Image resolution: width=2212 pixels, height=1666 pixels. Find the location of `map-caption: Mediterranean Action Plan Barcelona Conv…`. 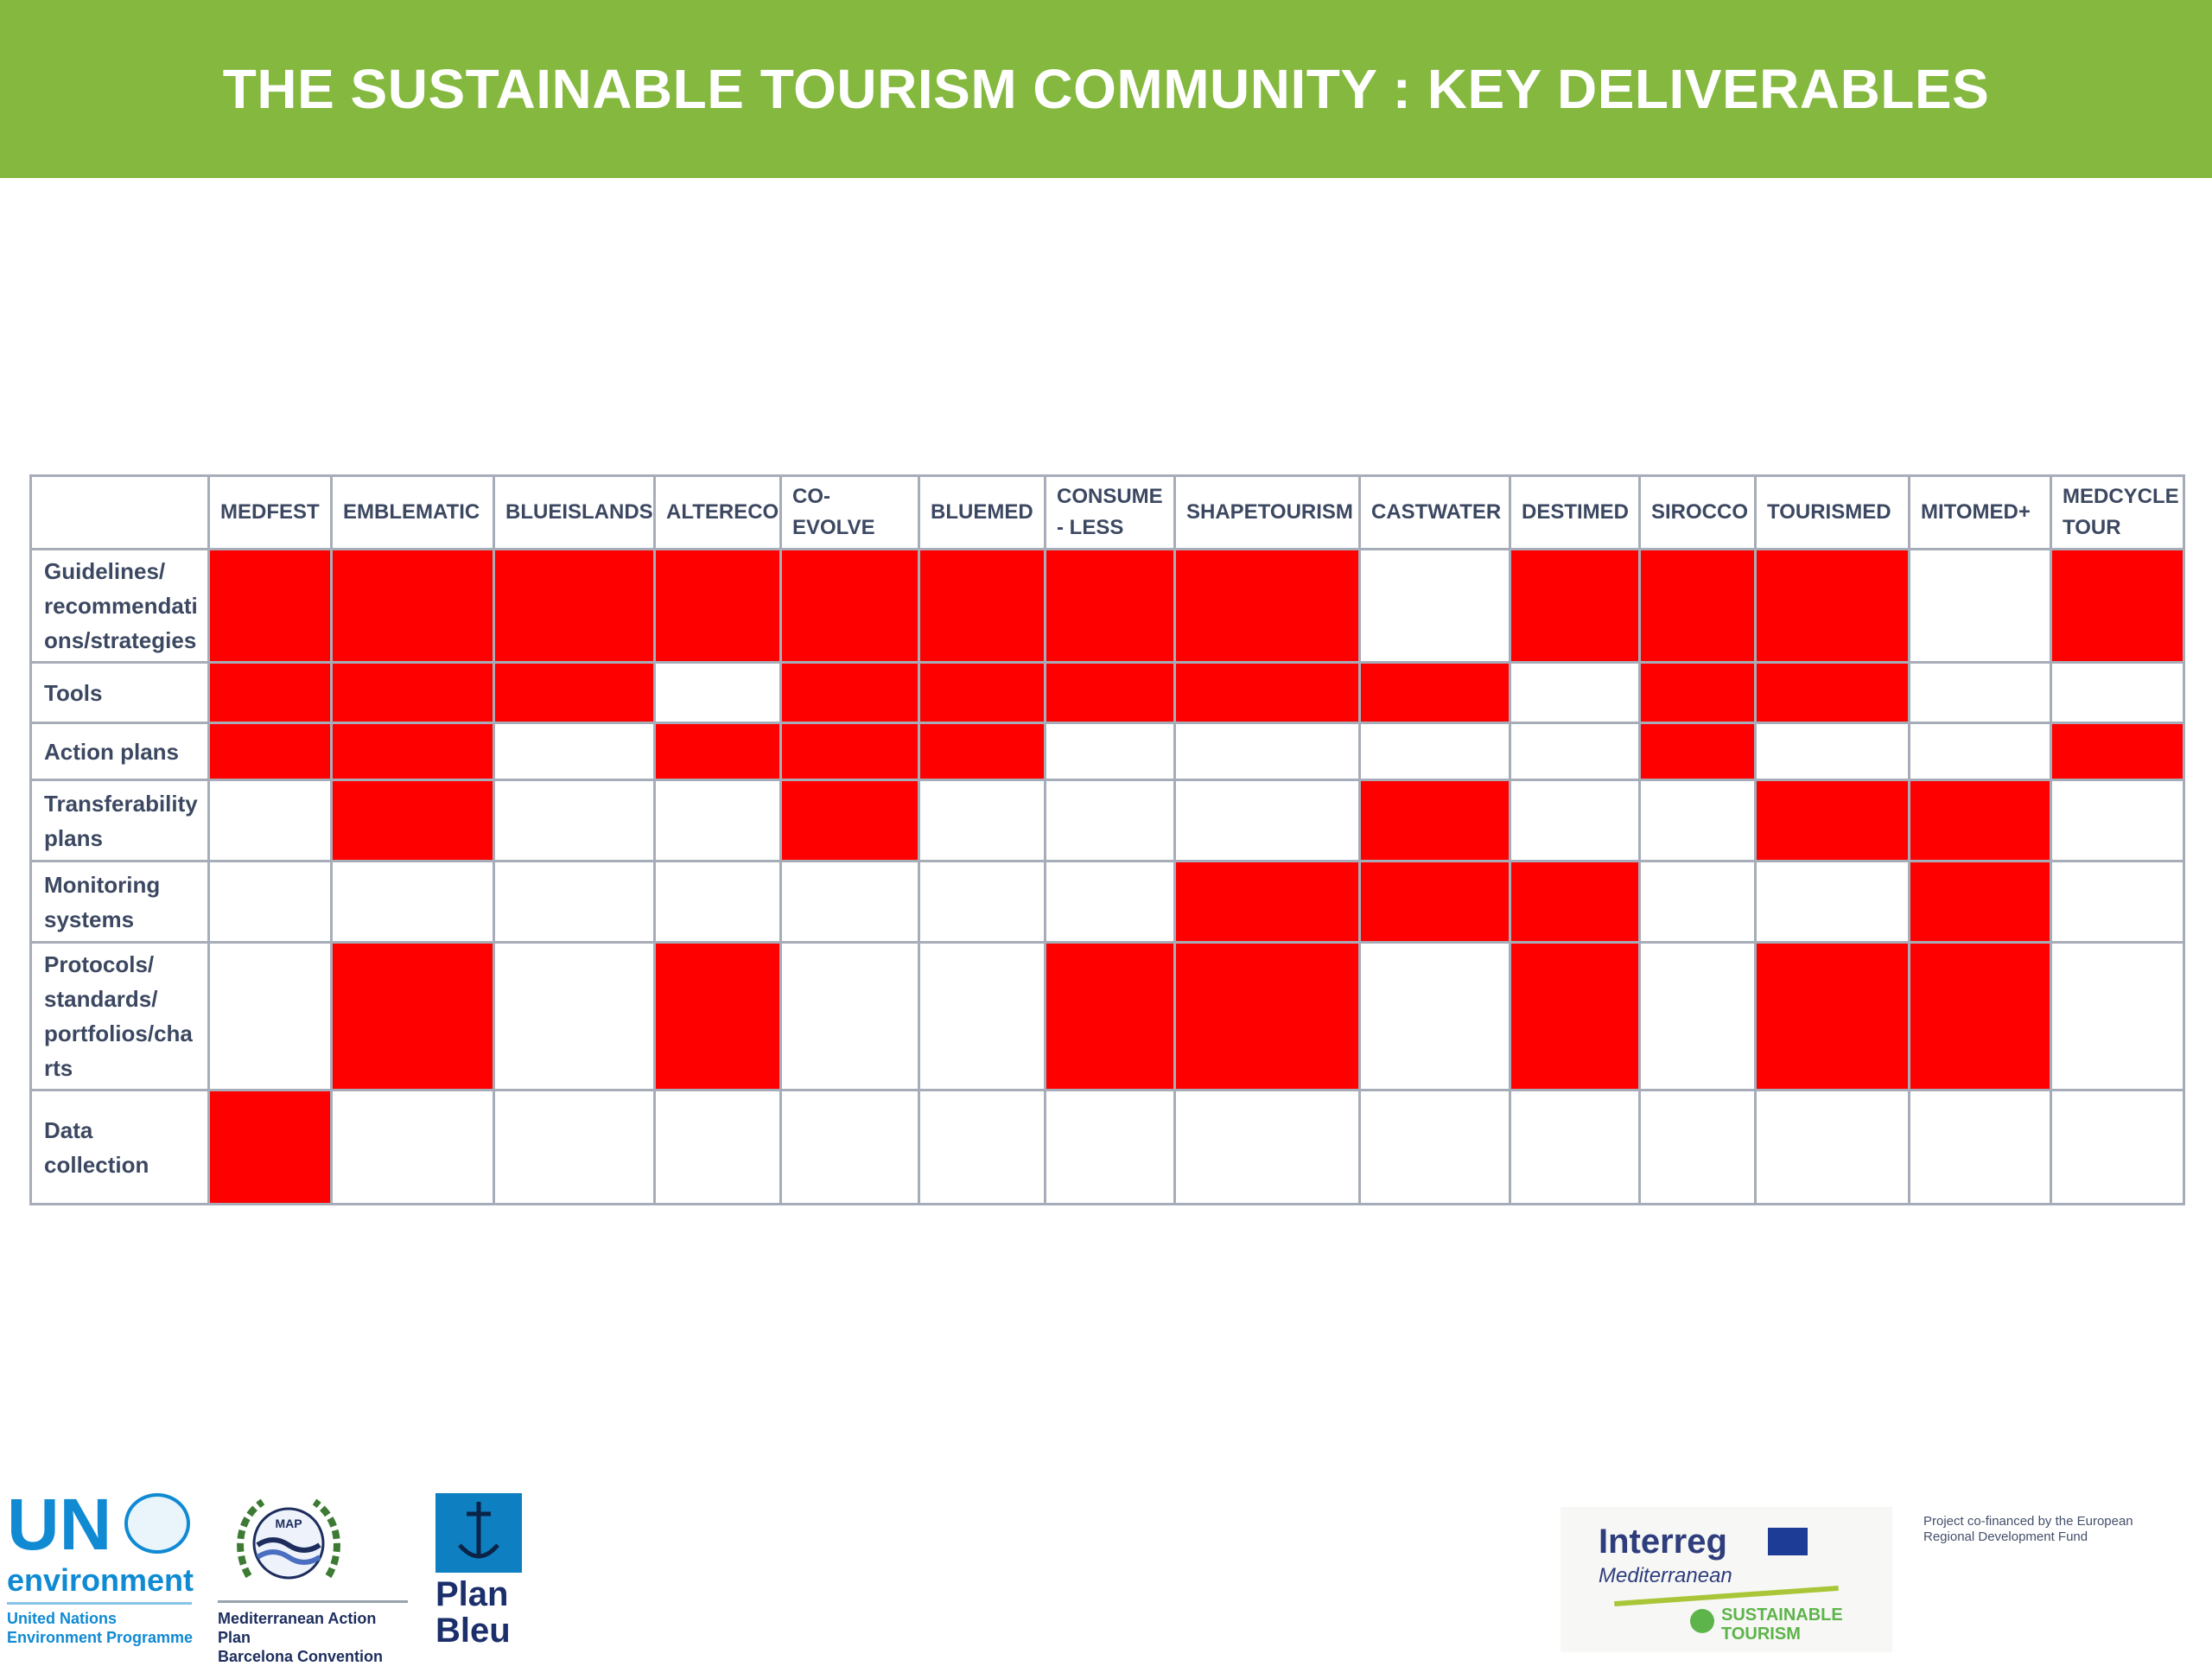

map-caption: Mediterranean Action Plan Barcelona Conv… is located at coordinates (314, 1638).